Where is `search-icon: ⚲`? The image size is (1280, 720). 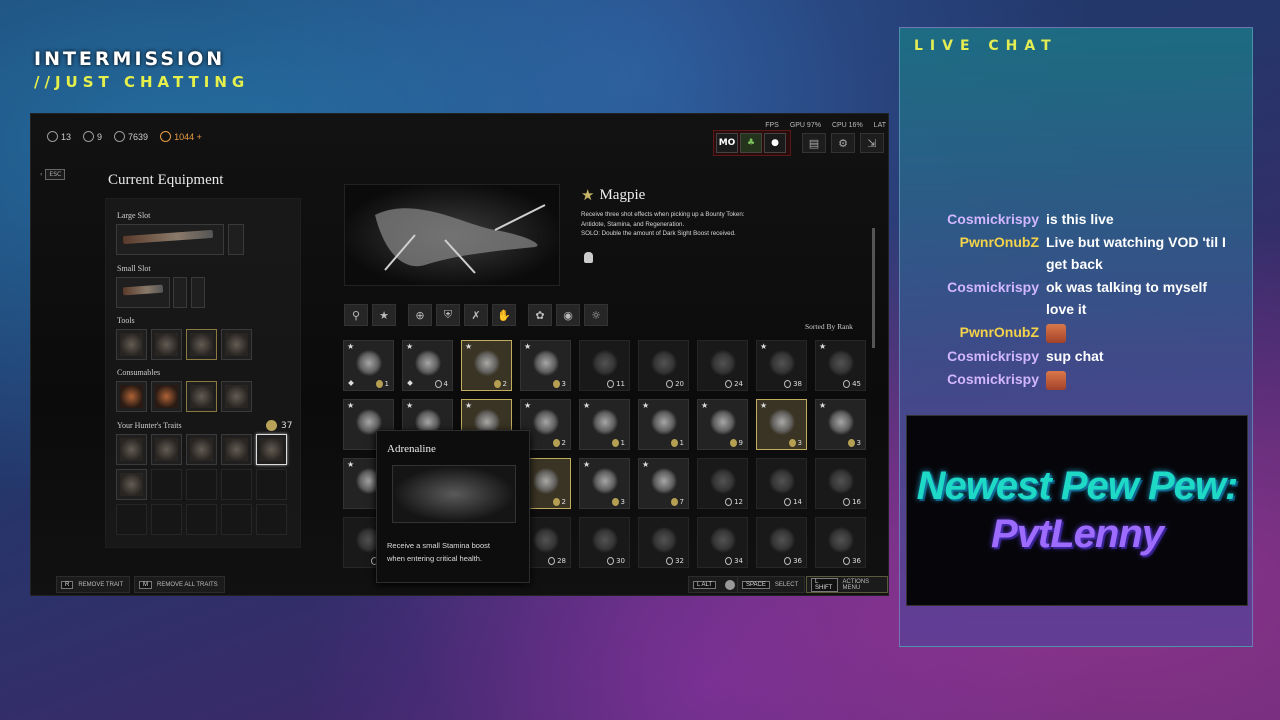
search-icon: ⚲ is located at coordinates (356, 315).